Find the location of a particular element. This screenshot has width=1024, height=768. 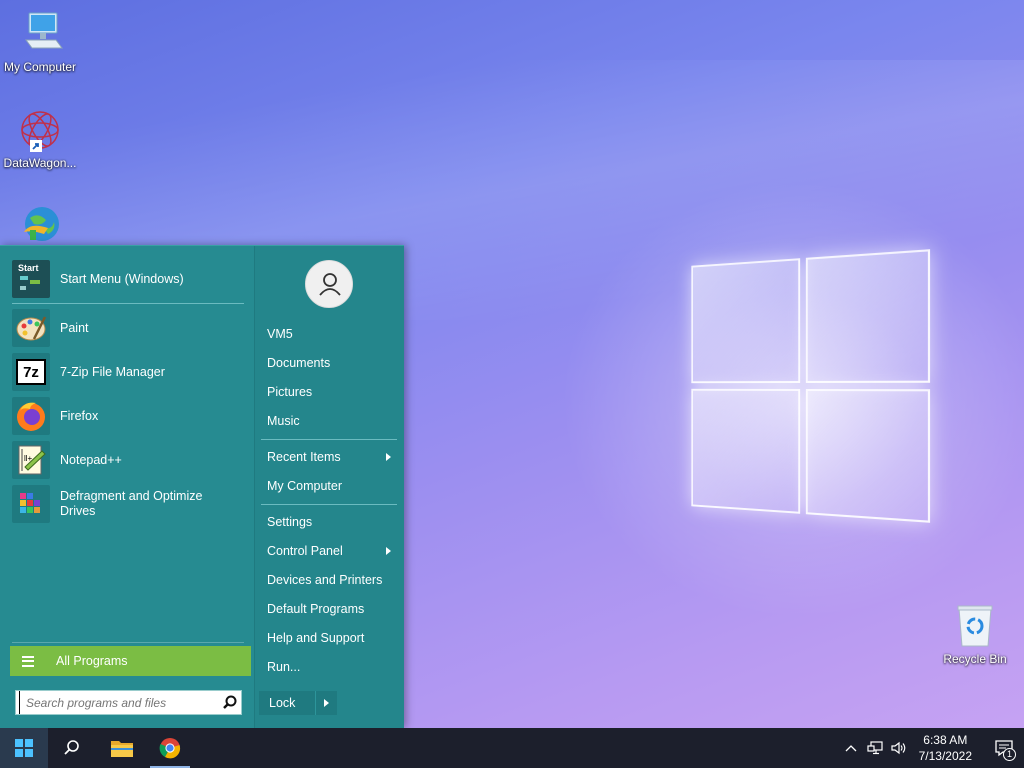

program-label: Notepad++ is located at coordinates (91, 460).